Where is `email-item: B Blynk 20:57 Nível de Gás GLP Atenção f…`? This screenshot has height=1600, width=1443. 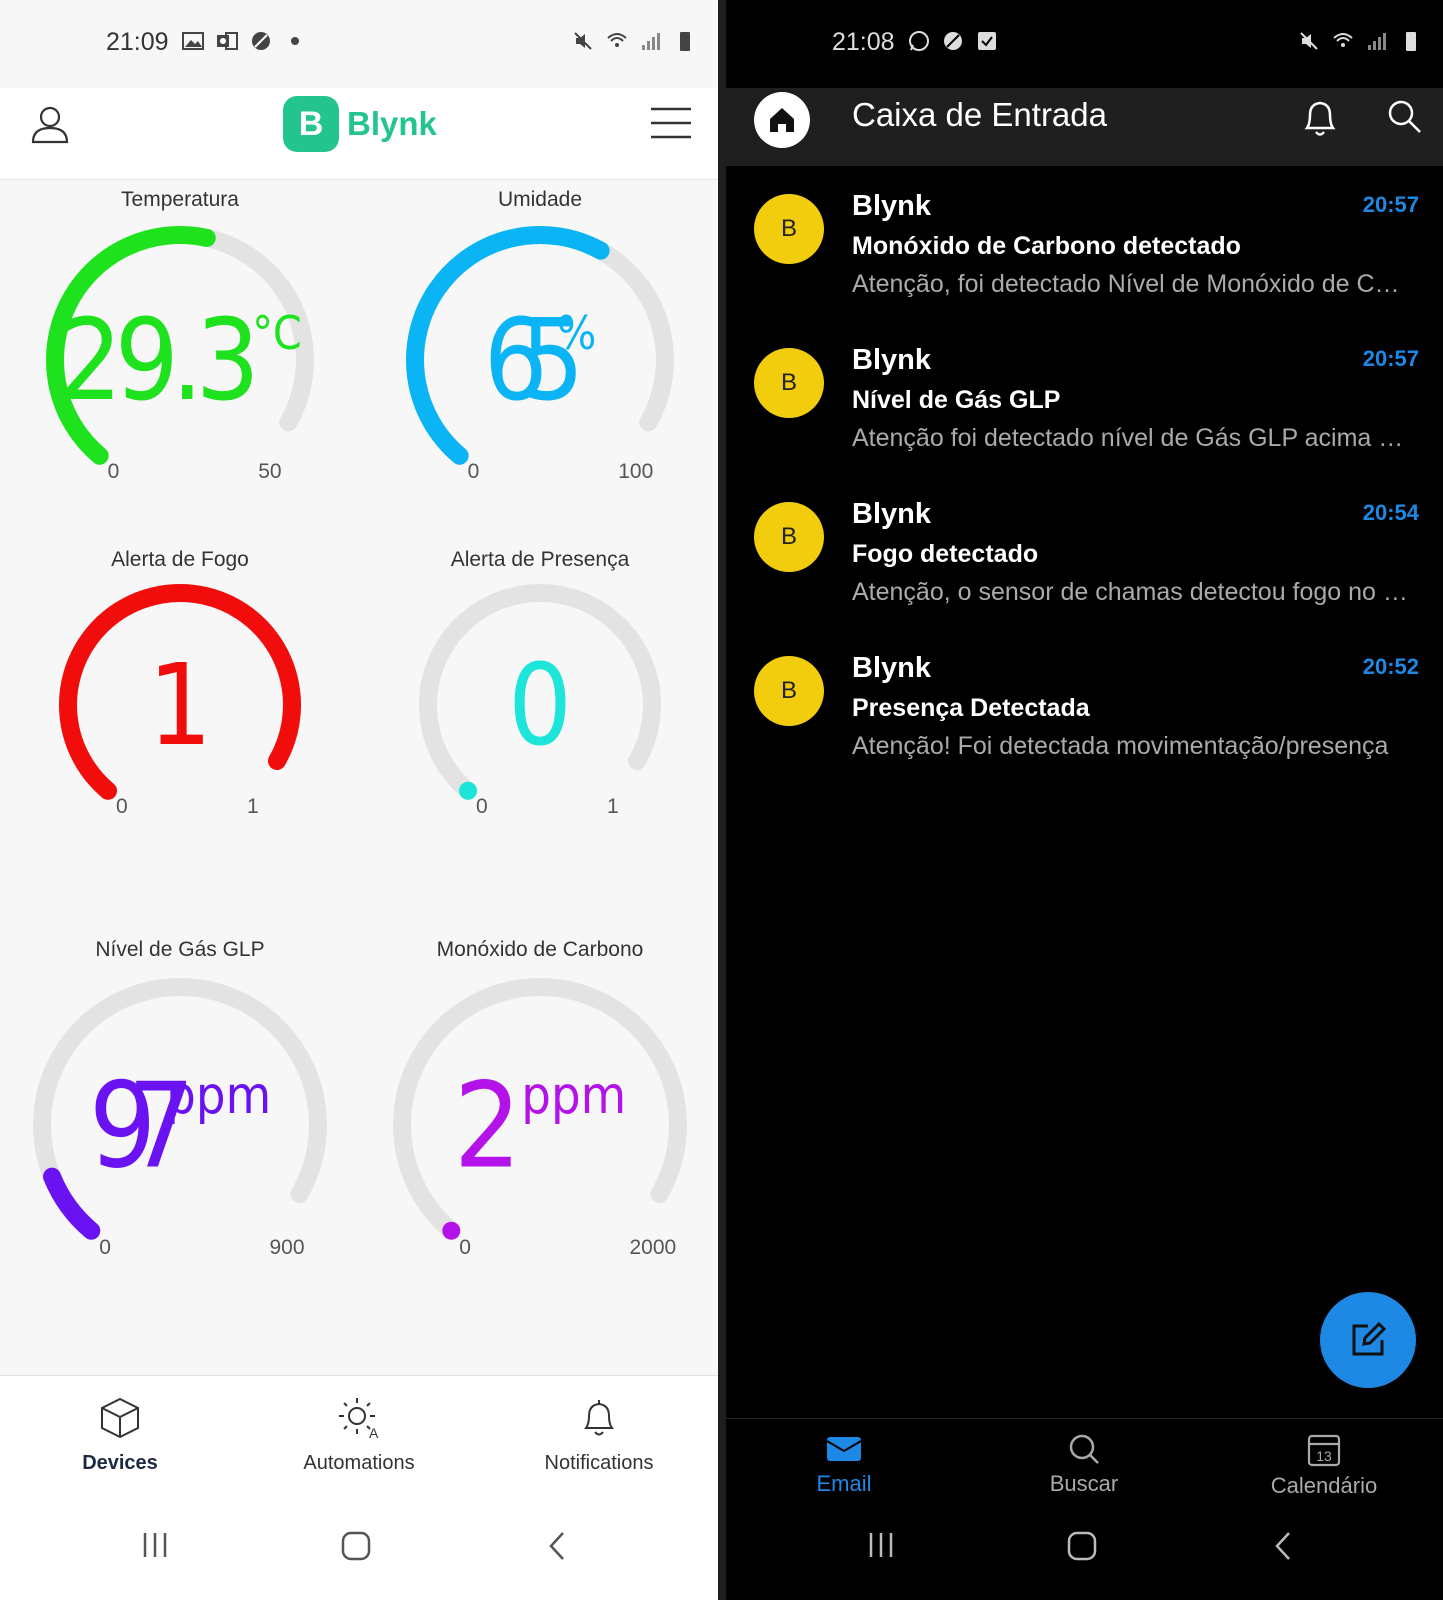
email-item: B Blynk 20:57 Nível de Gás GLP Atenção f… is located at coordinates (1084, 395).